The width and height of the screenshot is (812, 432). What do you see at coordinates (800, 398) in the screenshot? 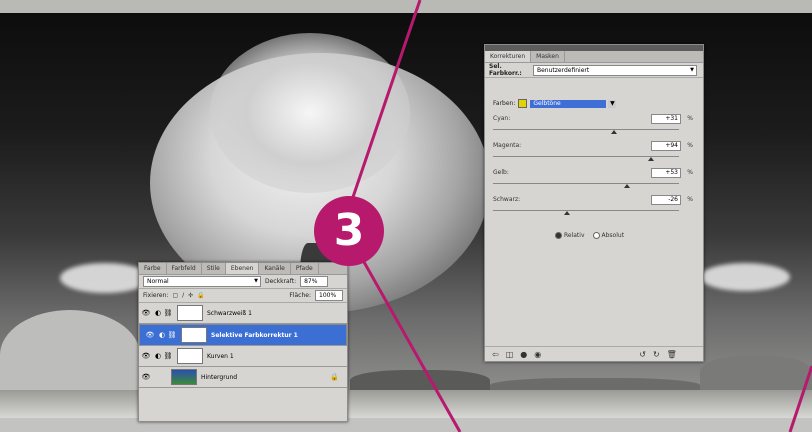
I see `callout-line-right` at bounding box center [800, 398].